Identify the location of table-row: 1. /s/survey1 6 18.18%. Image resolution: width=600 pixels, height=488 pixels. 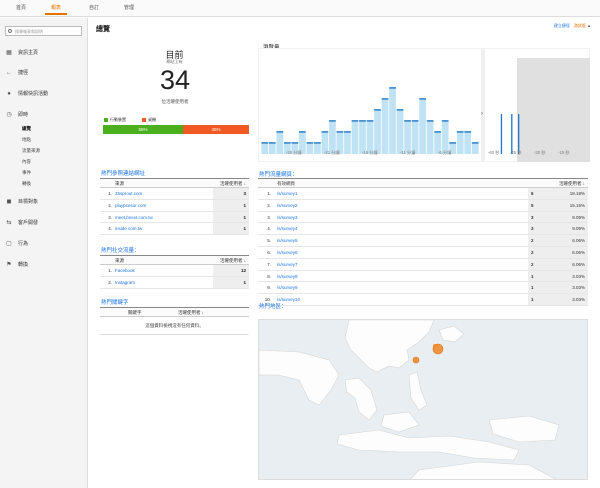
(423, 194).